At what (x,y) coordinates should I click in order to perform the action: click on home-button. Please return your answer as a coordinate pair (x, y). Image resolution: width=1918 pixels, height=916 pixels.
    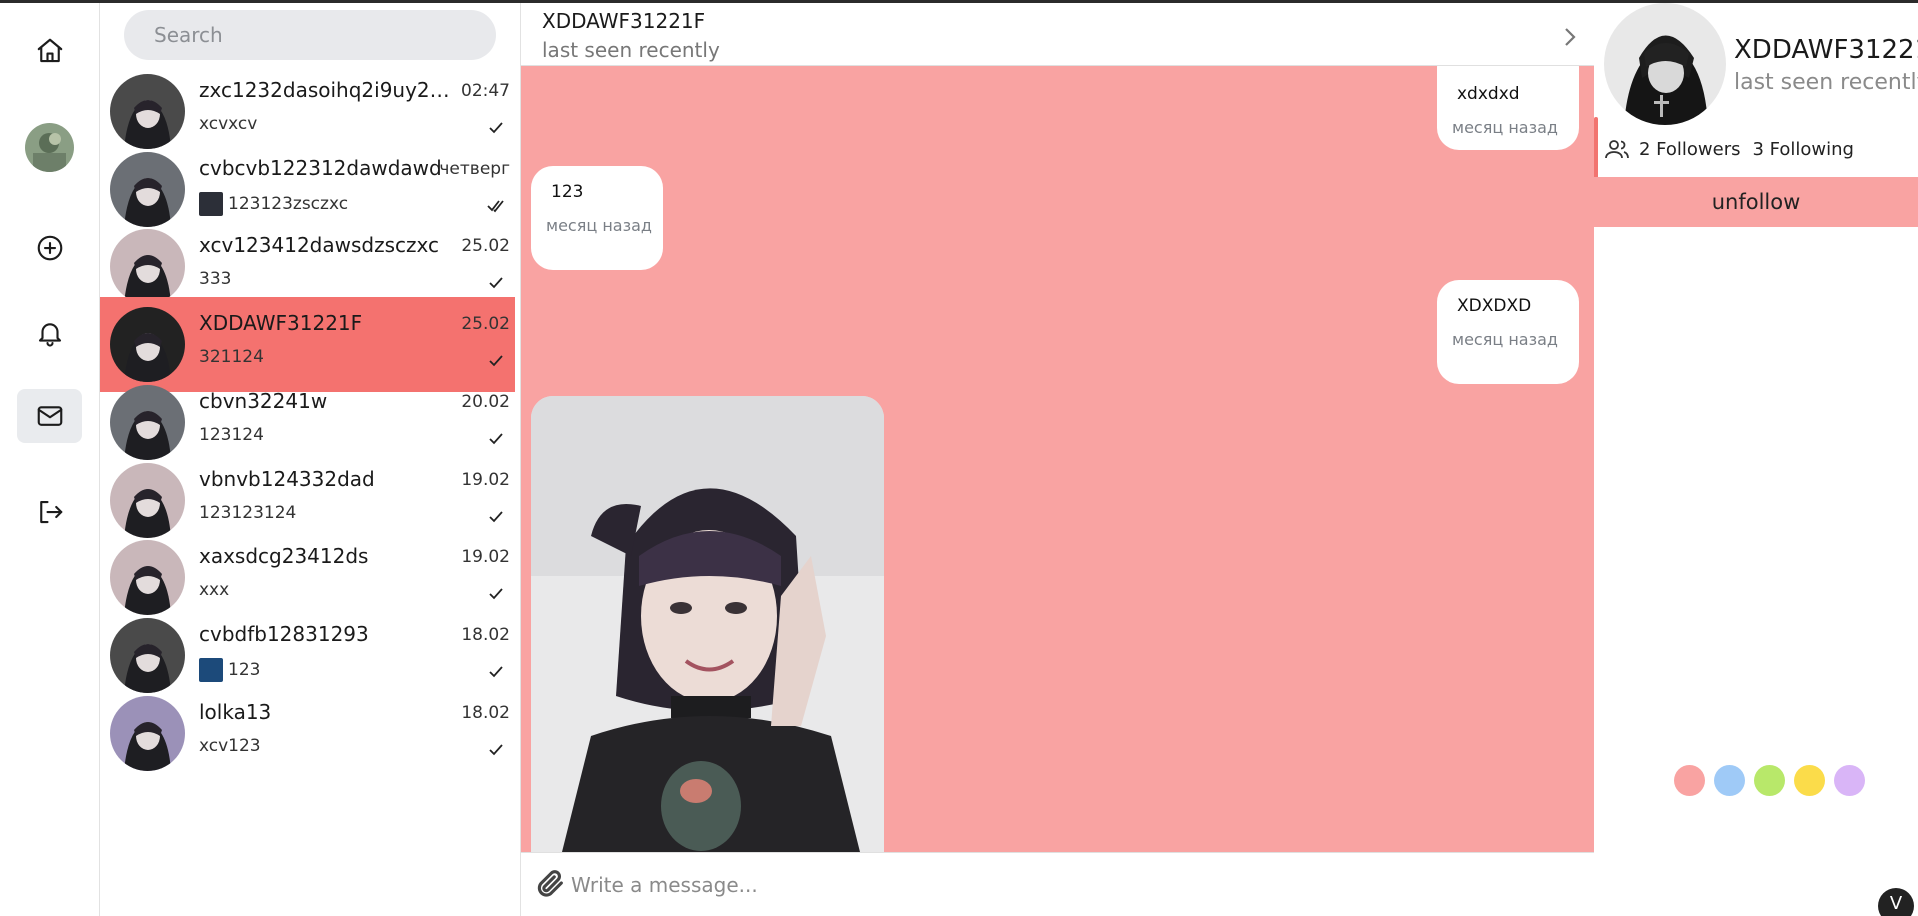
    Looking at the image, I should click on (49, 51).